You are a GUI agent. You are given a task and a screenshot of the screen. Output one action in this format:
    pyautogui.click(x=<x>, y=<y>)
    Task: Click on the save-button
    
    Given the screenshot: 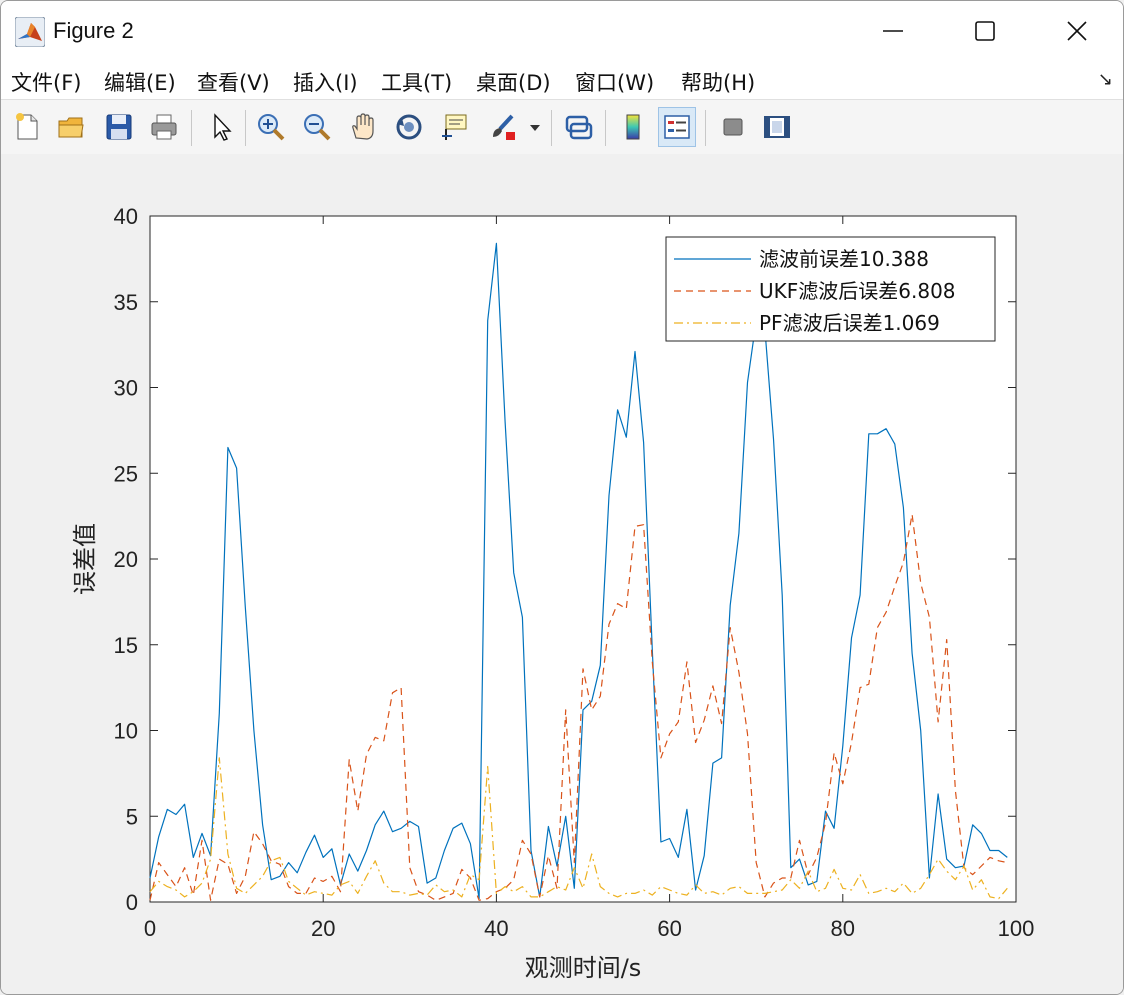 What is the action you would take?
    pyautogui.click(x=119, y=127)
    